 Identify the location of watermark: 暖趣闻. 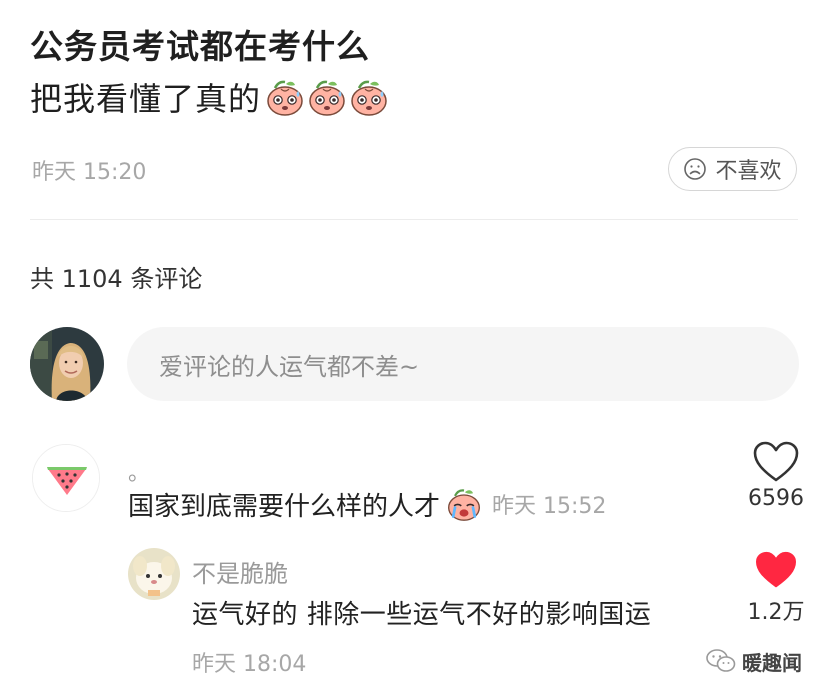
(754, 661).